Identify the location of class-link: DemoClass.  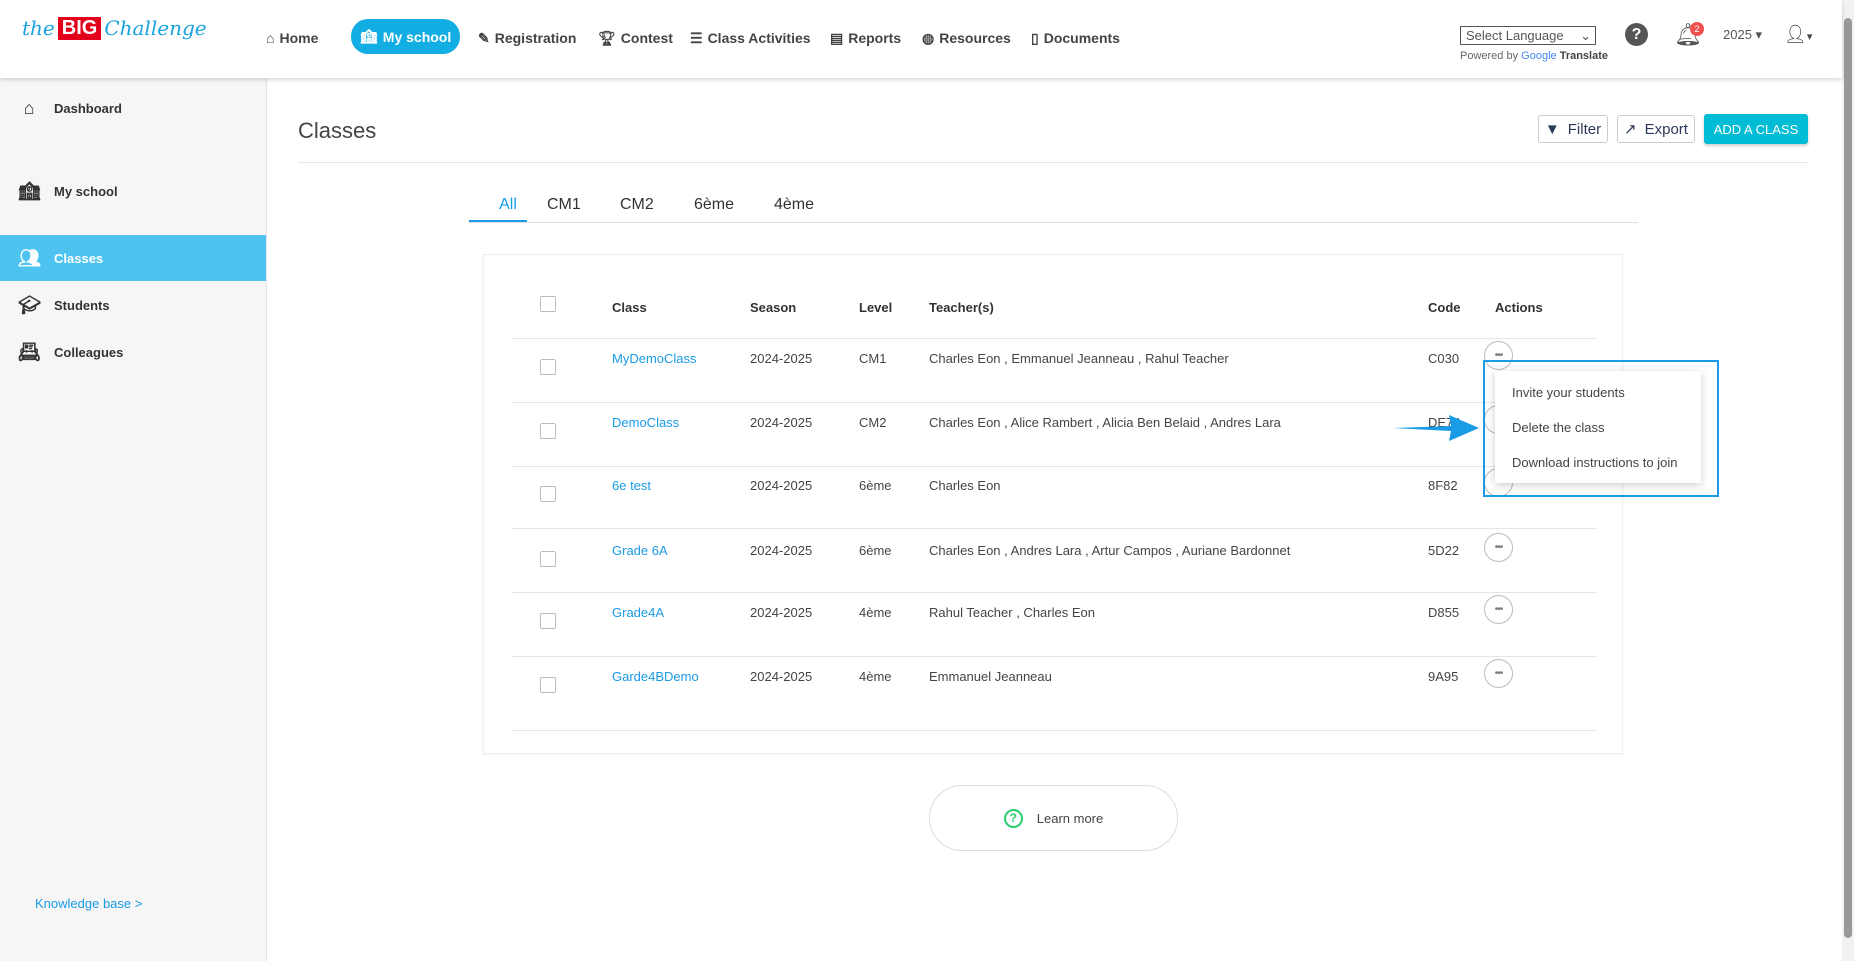
(645, 422).